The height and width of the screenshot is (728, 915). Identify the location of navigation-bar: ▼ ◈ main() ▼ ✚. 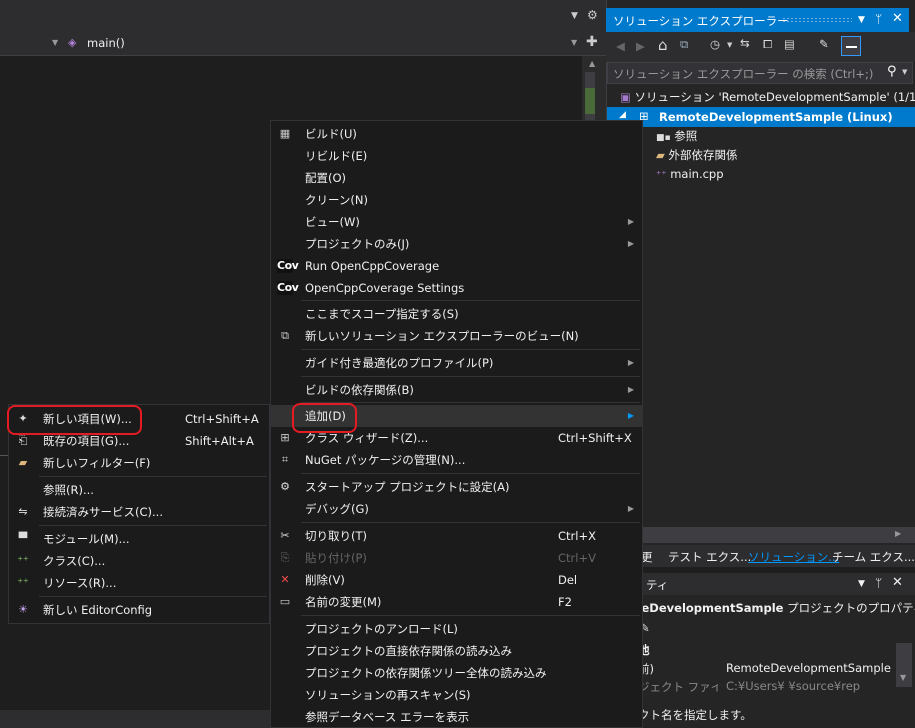
(303, 44).